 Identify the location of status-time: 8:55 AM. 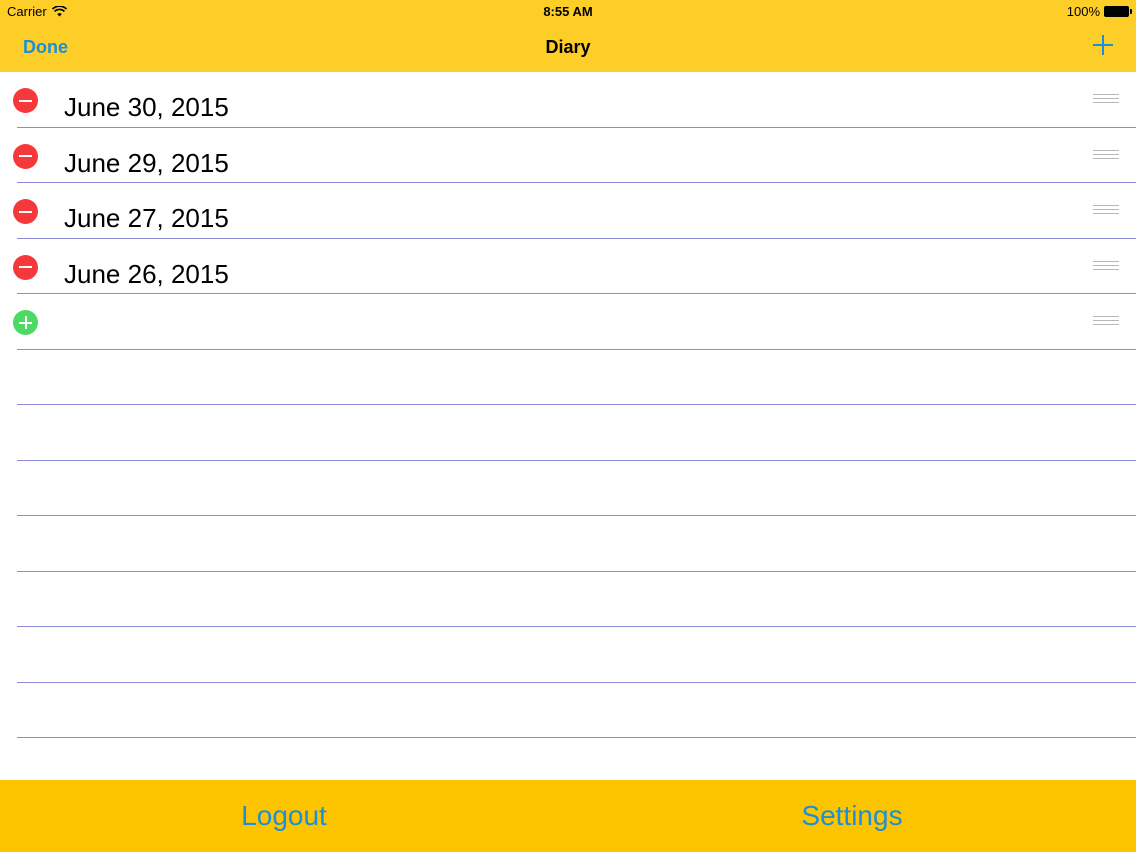
(568, 11).